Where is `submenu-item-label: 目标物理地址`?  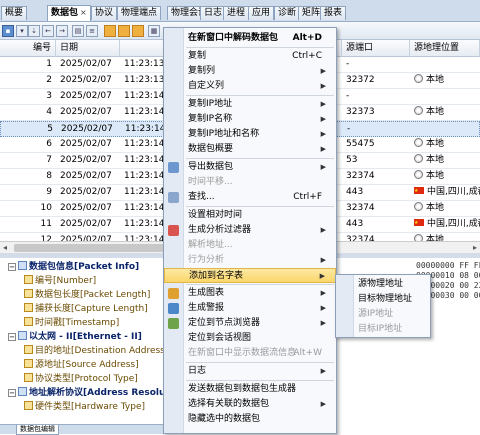
submenu-item-label: 目标物理地址 is located at coordinates (385, 299).